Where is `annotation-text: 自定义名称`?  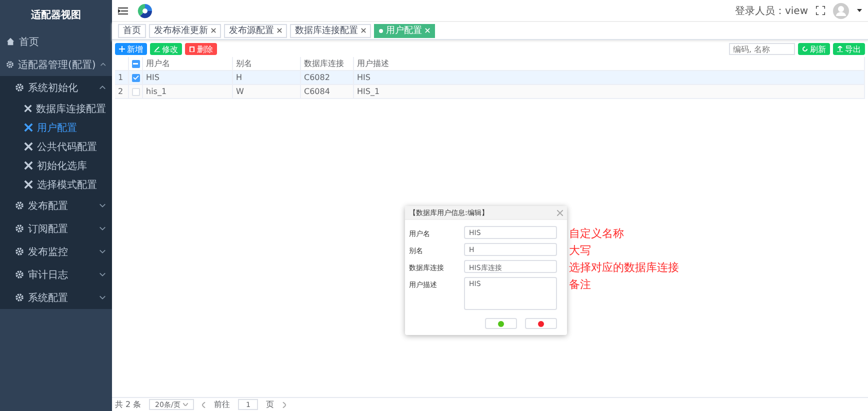
annotation-text: 自定义名称 is located at coordinates (596, 233).